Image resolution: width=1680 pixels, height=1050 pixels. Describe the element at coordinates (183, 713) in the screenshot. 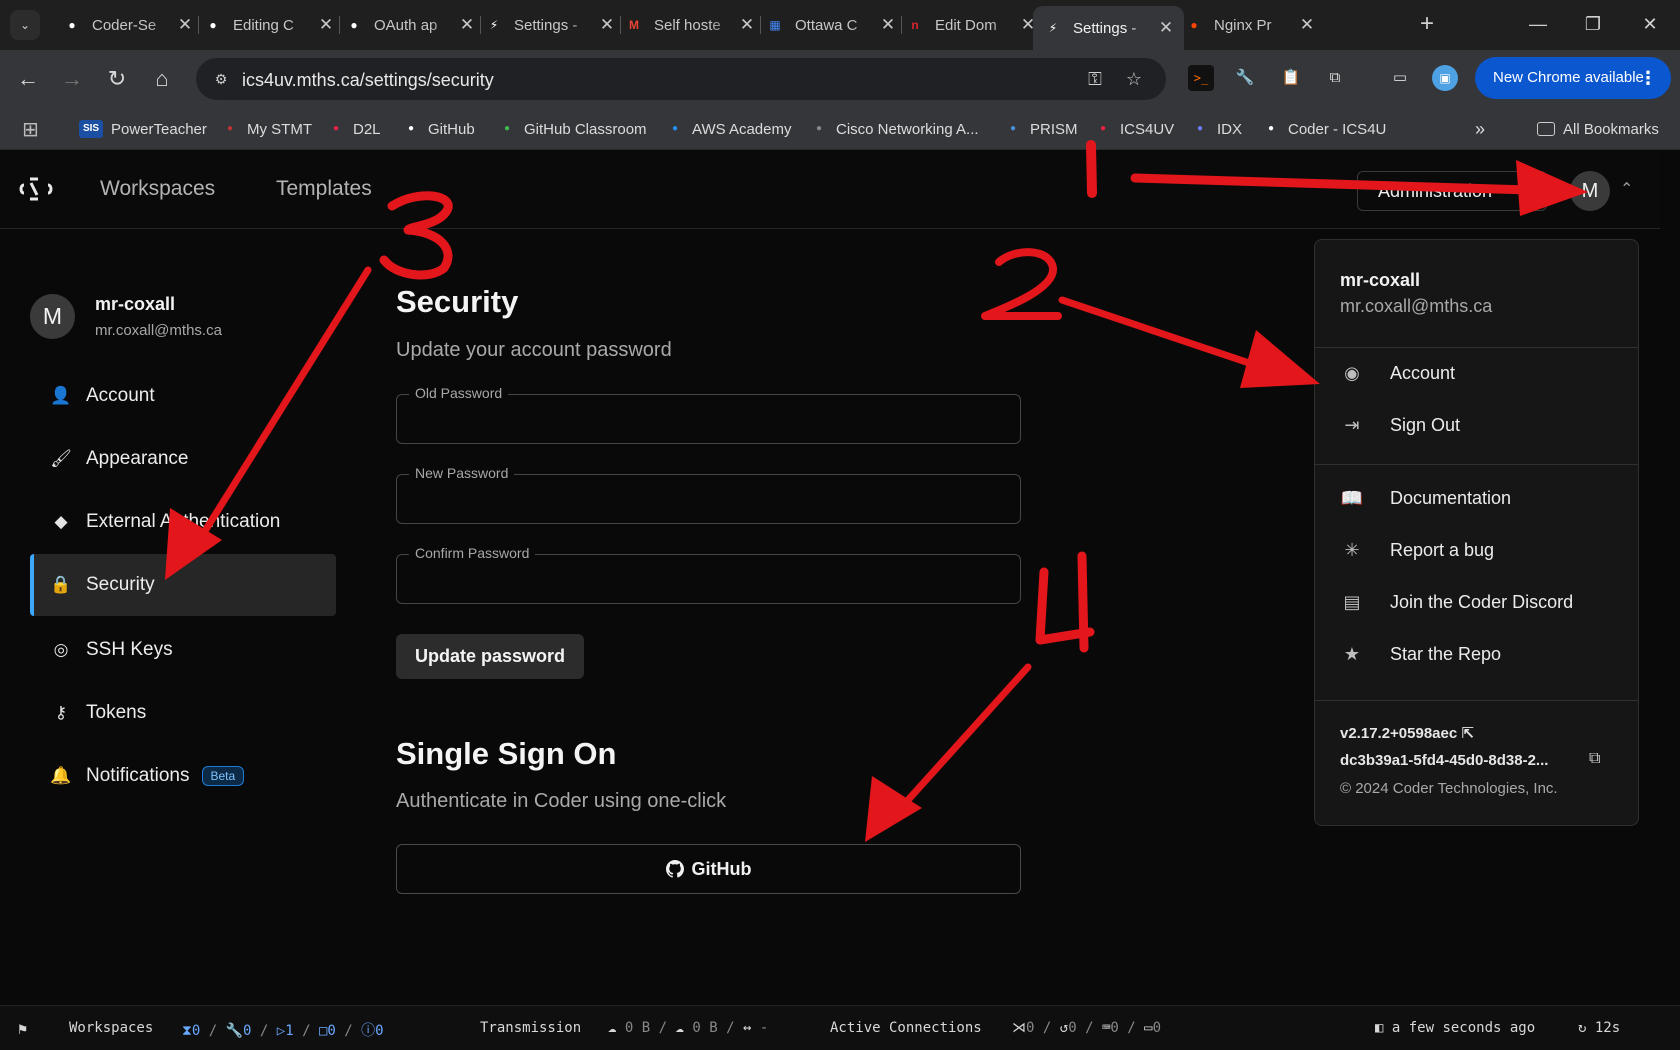

I see `sidebar-item-tokens: ⚷ Tokens` at that location.